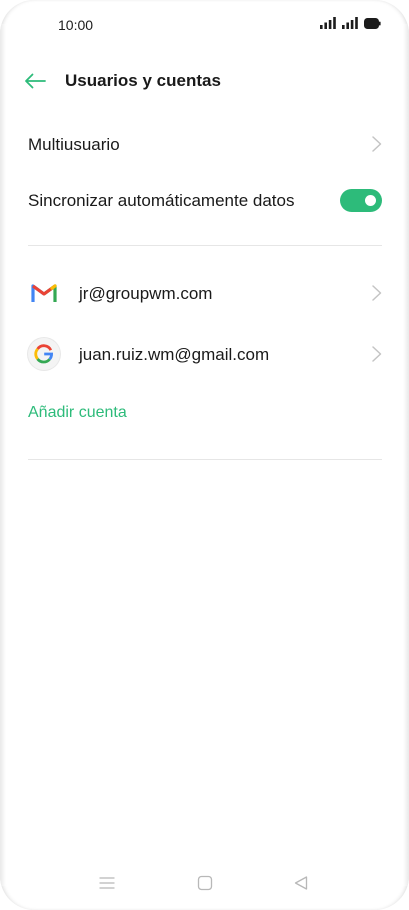 The image size is (409, 910). I want to click on app-header: Usuarios y cuentas, so click(204, 81).